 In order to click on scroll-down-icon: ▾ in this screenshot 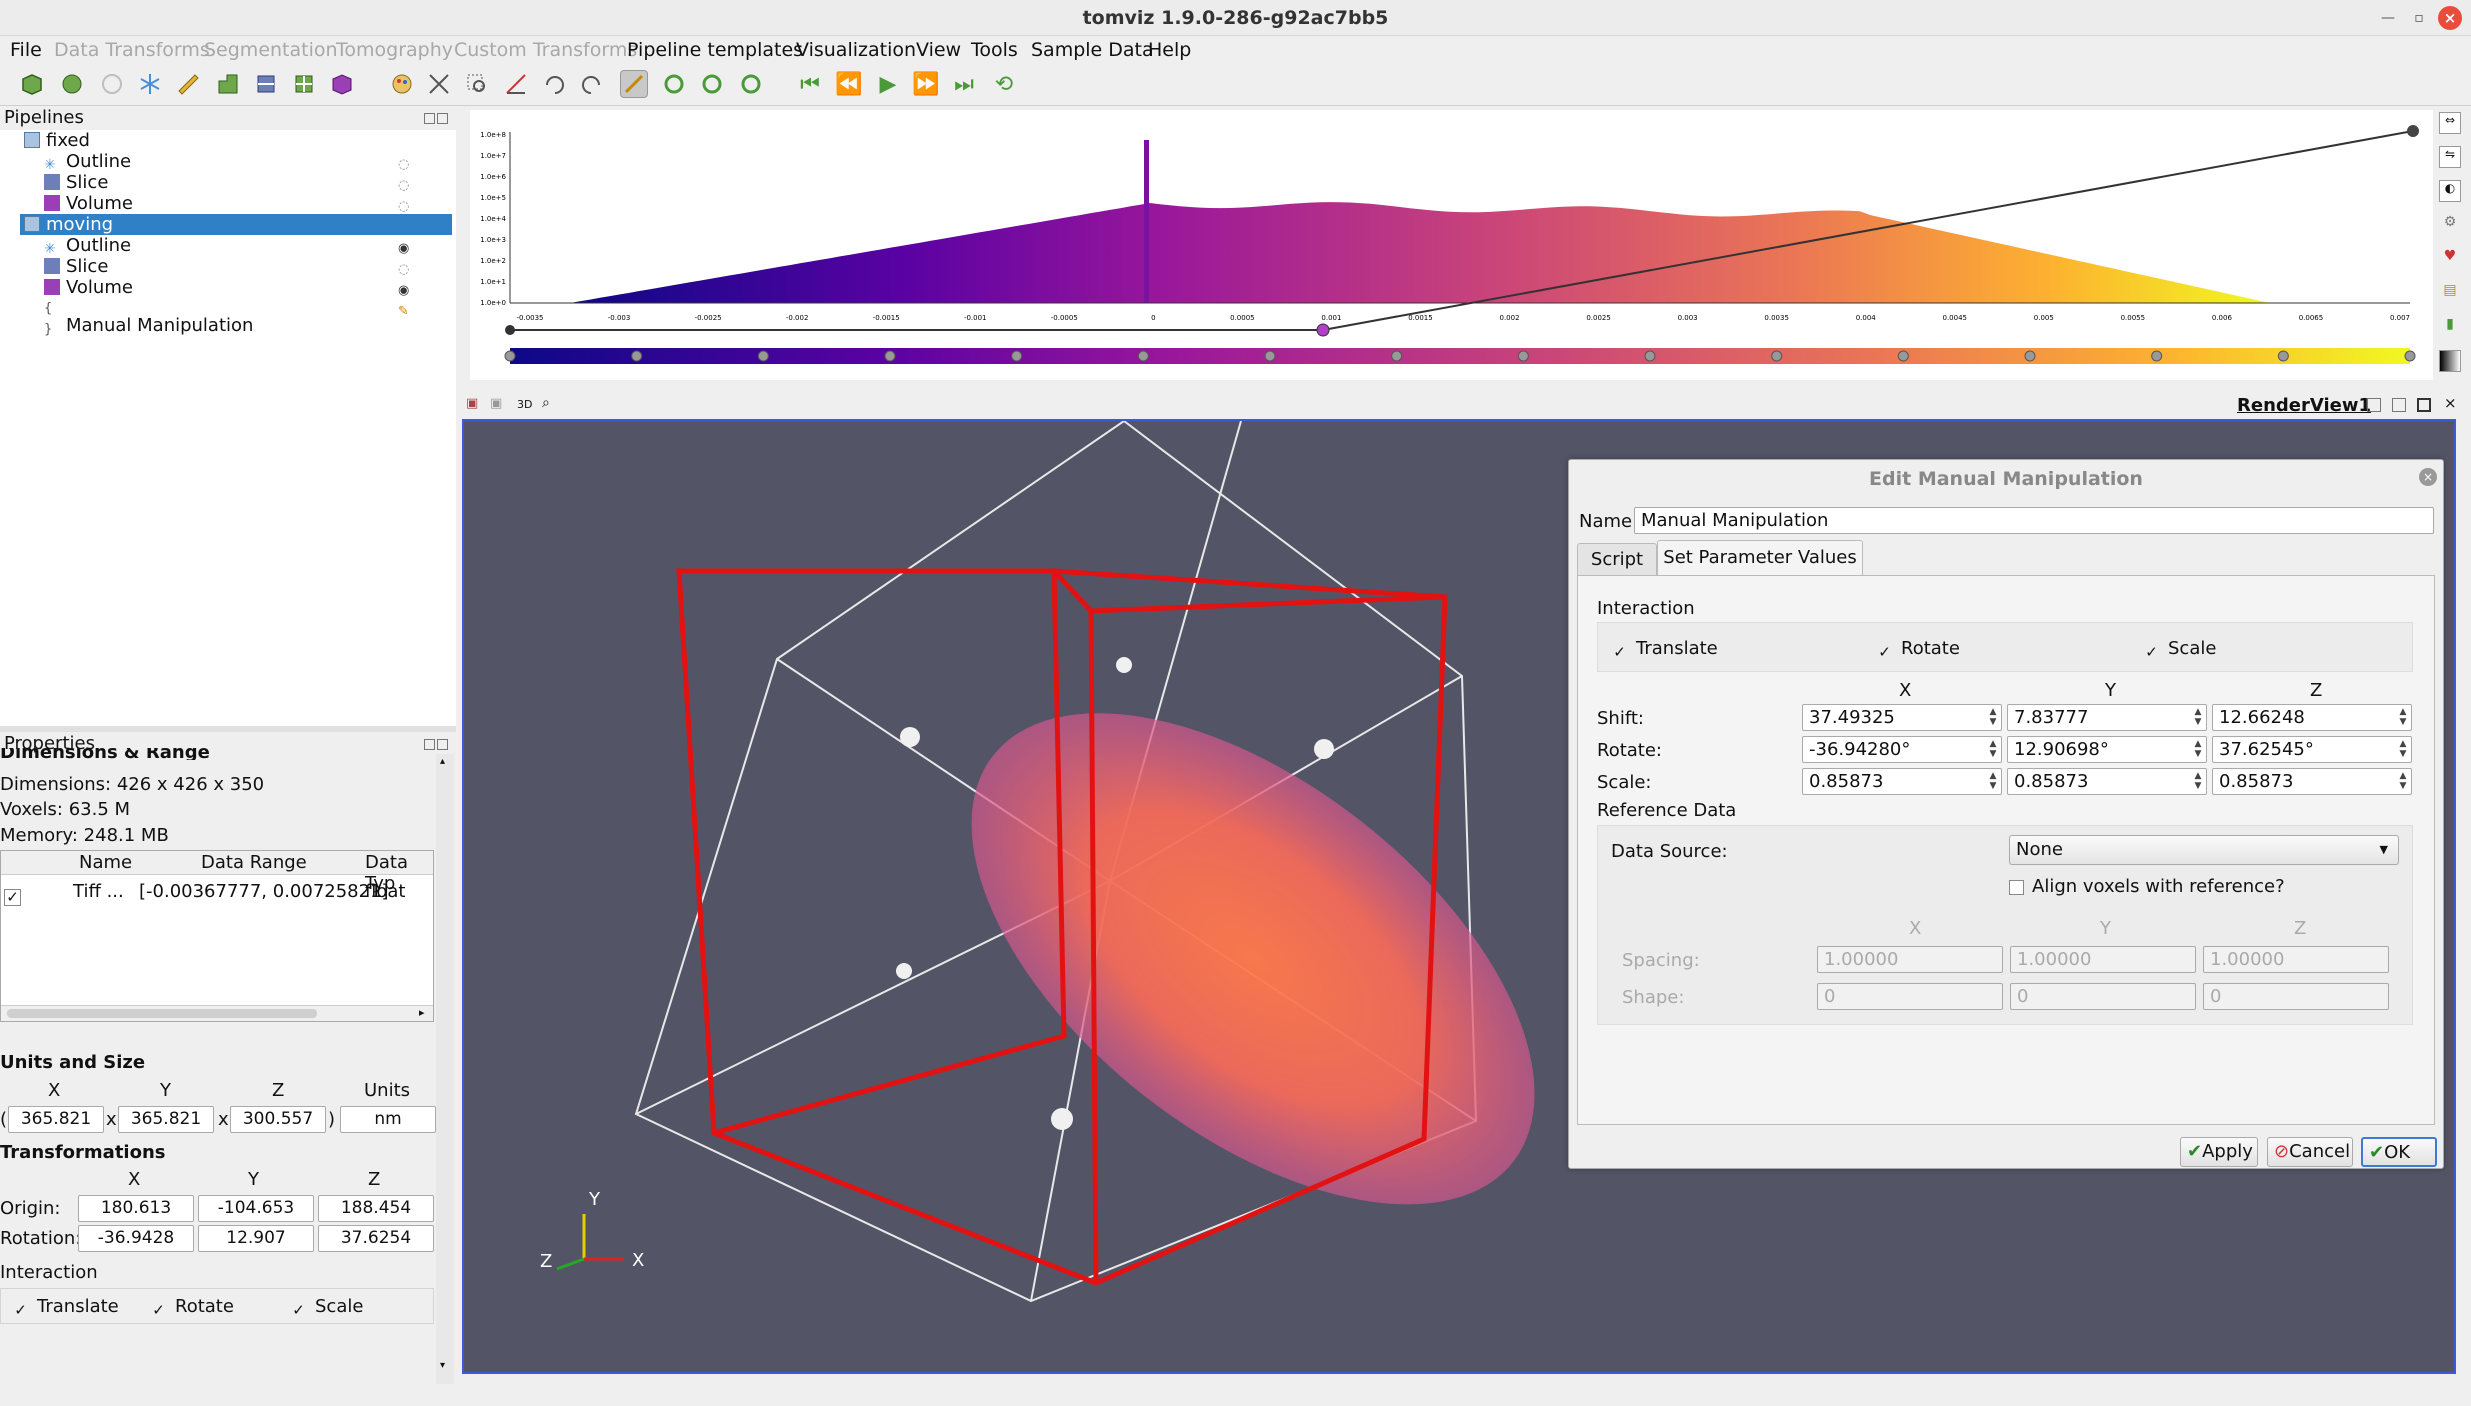, I will do `click(442, 1365)`.